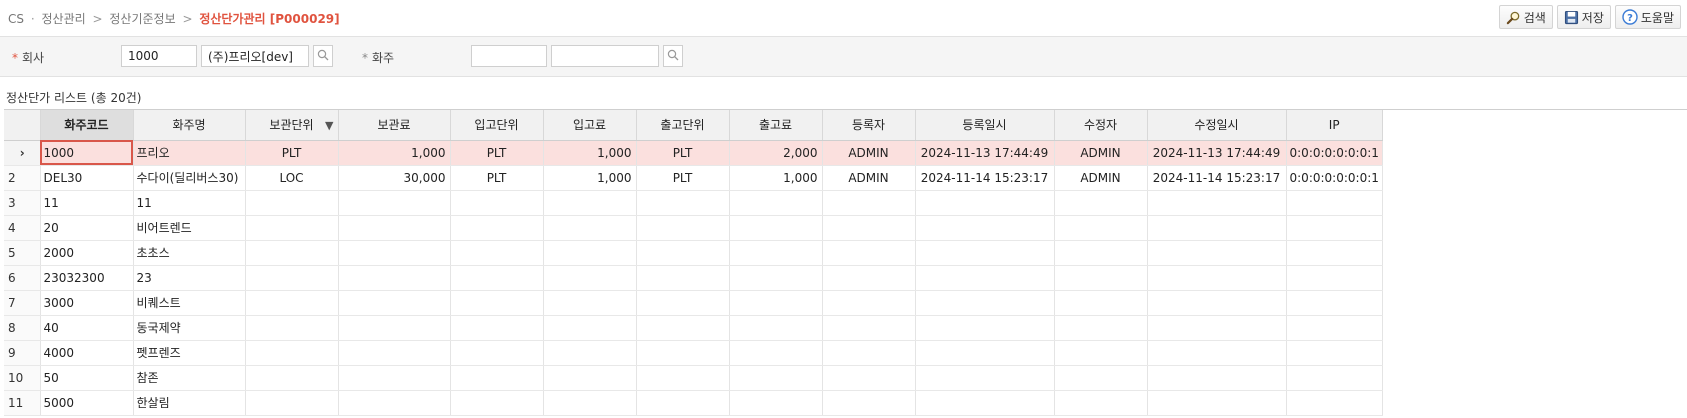  What do you see at coordinates (189, 278) in the screenshot?
I see `cell-owner-name: 23` at bounding box center [189, 278].